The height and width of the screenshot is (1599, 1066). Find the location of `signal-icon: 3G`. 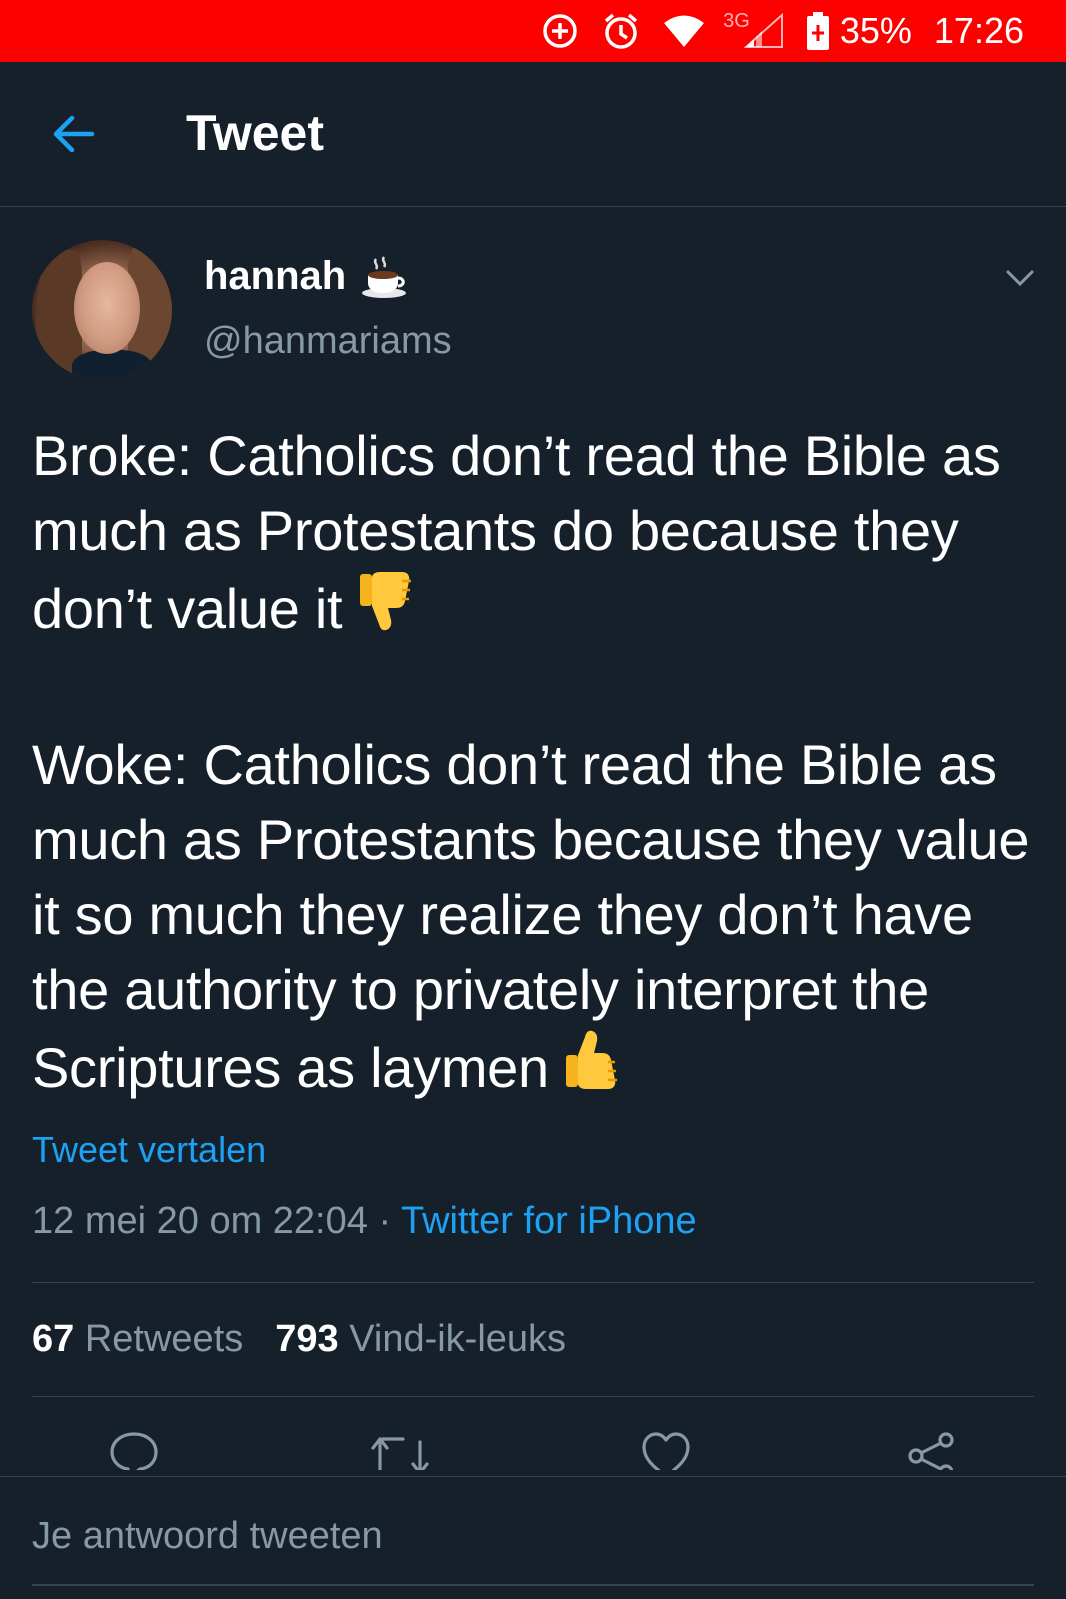

signal-icon: 3G is located at coordinates (753, 29).